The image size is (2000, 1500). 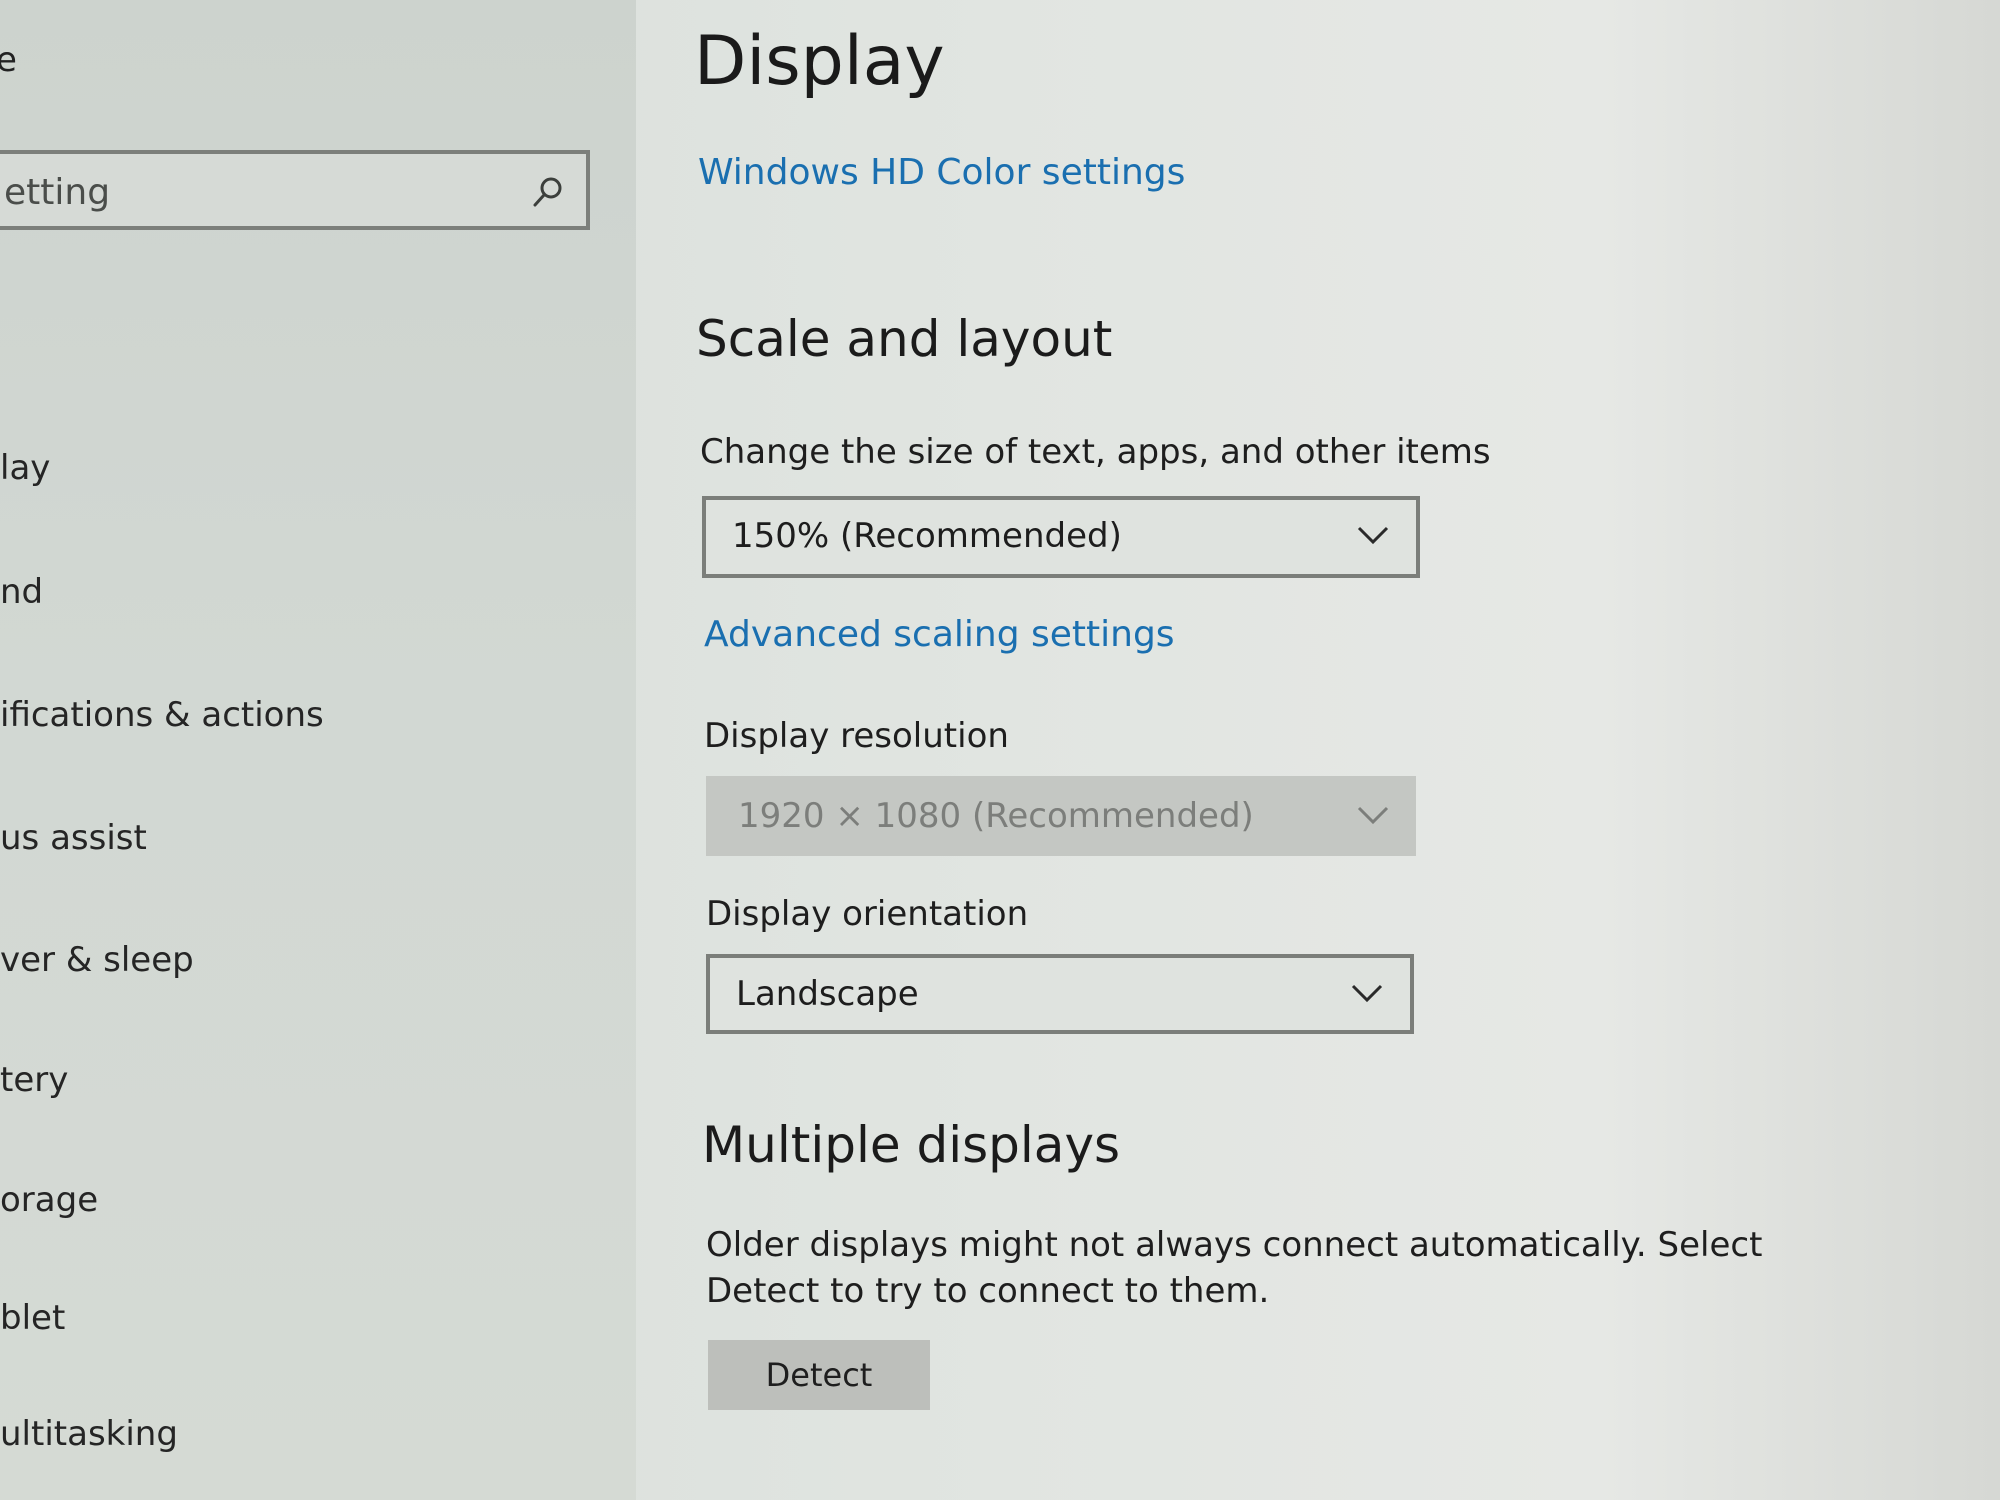 I want to click on scale-dropdown: 150% (Recommended), so click(x=1061, y=537).